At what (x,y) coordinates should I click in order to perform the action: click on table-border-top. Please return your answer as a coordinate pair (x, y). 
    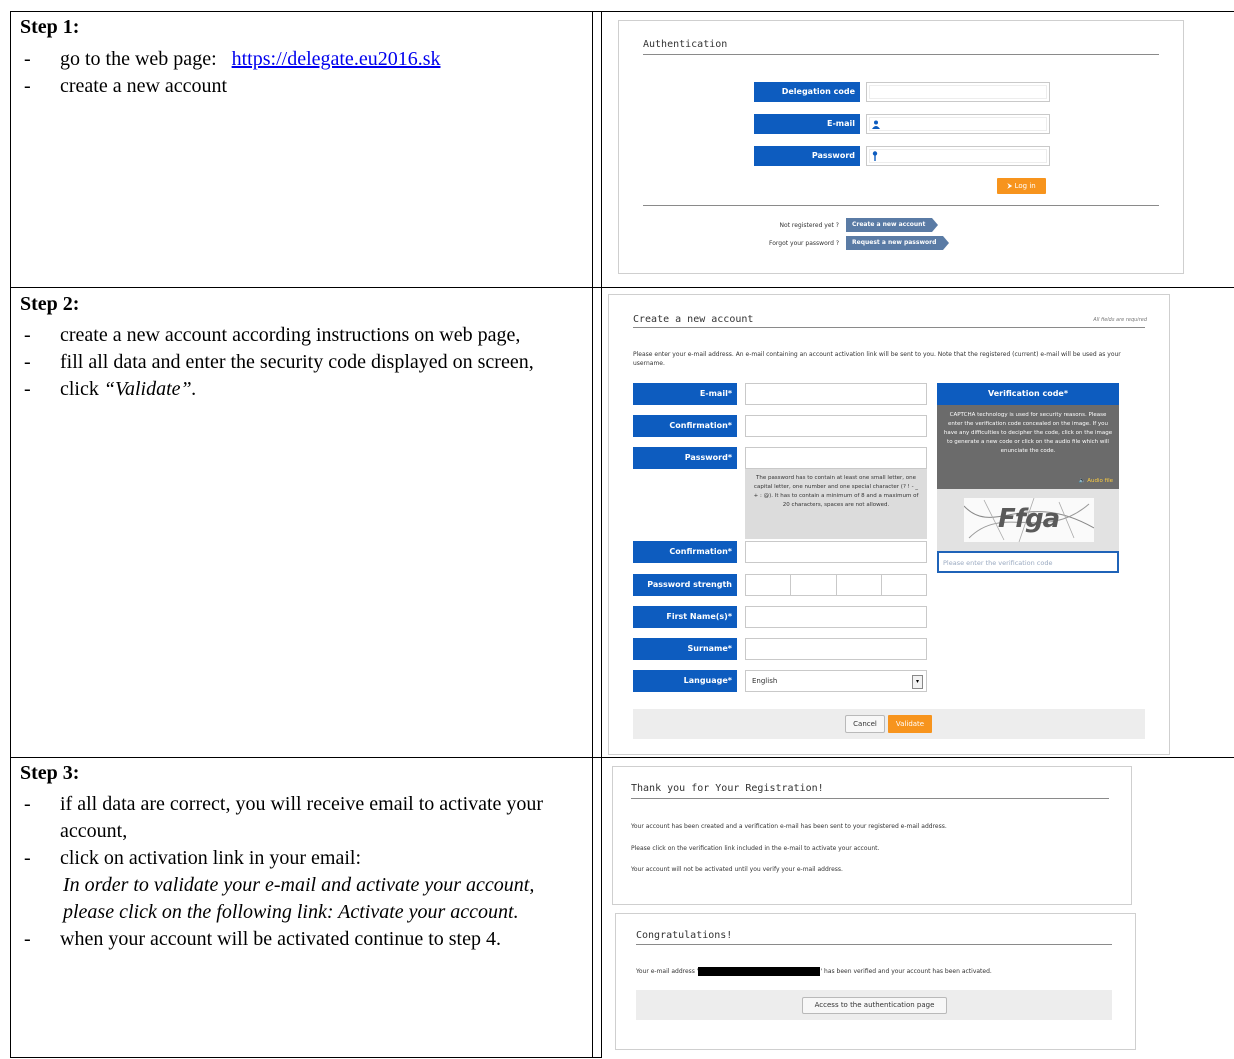
    Looking at the image, I should click on (622, 11).